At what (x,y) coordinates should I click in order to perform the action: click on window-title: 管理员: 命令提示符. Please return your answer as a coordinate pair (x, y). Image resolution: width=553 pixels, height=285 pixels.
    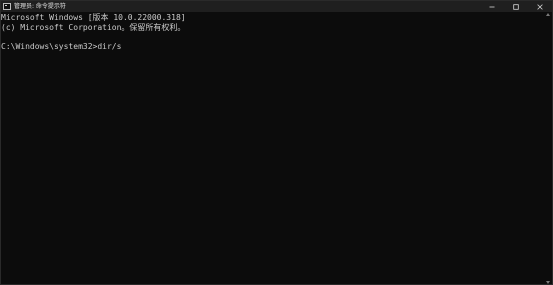
    Looking at the image, I should click on (40, 6).